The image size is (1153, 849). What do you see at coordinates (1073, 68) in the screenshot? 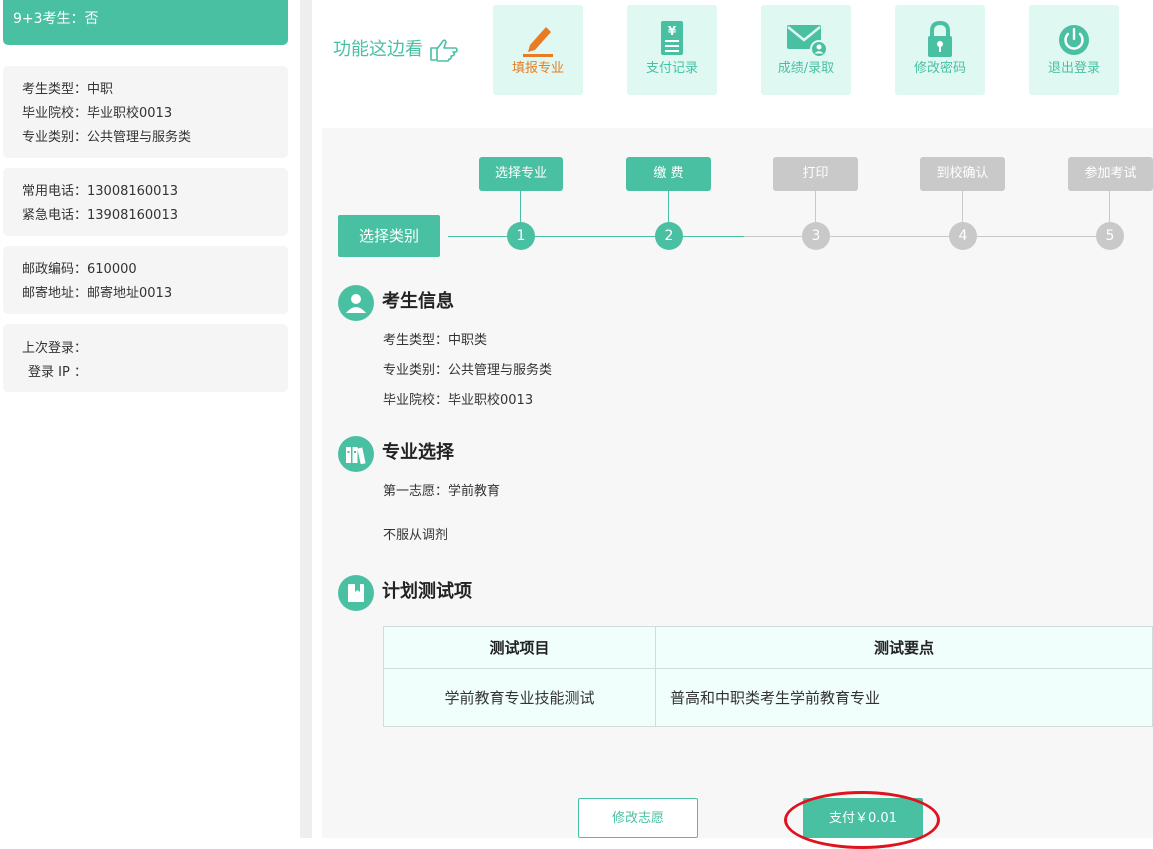
I see `tile-logout-label: 退出登录` at bounding box center [1073, 68].